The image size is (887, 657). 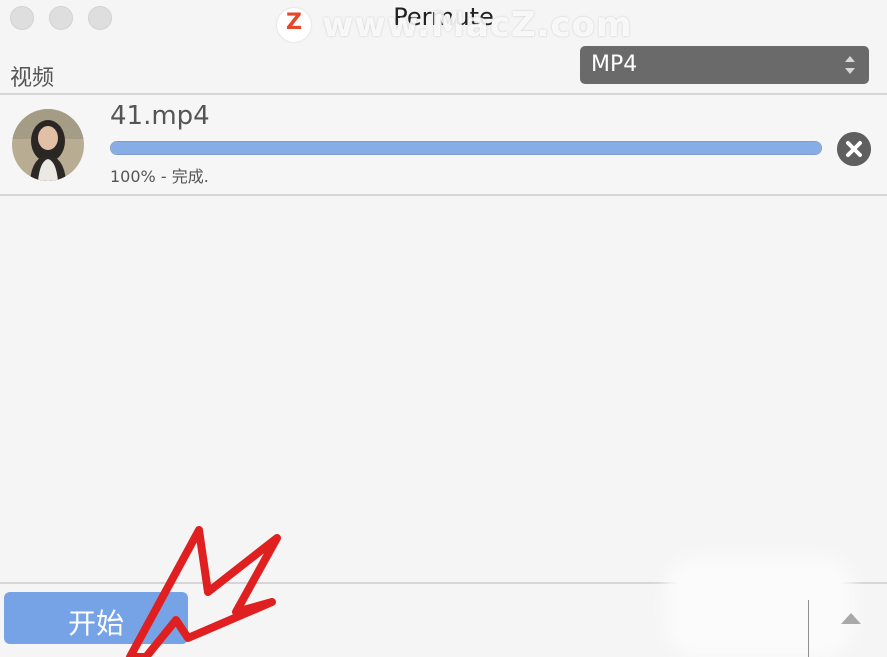 I want to click on progress-bar, so click(x=466, y=148).